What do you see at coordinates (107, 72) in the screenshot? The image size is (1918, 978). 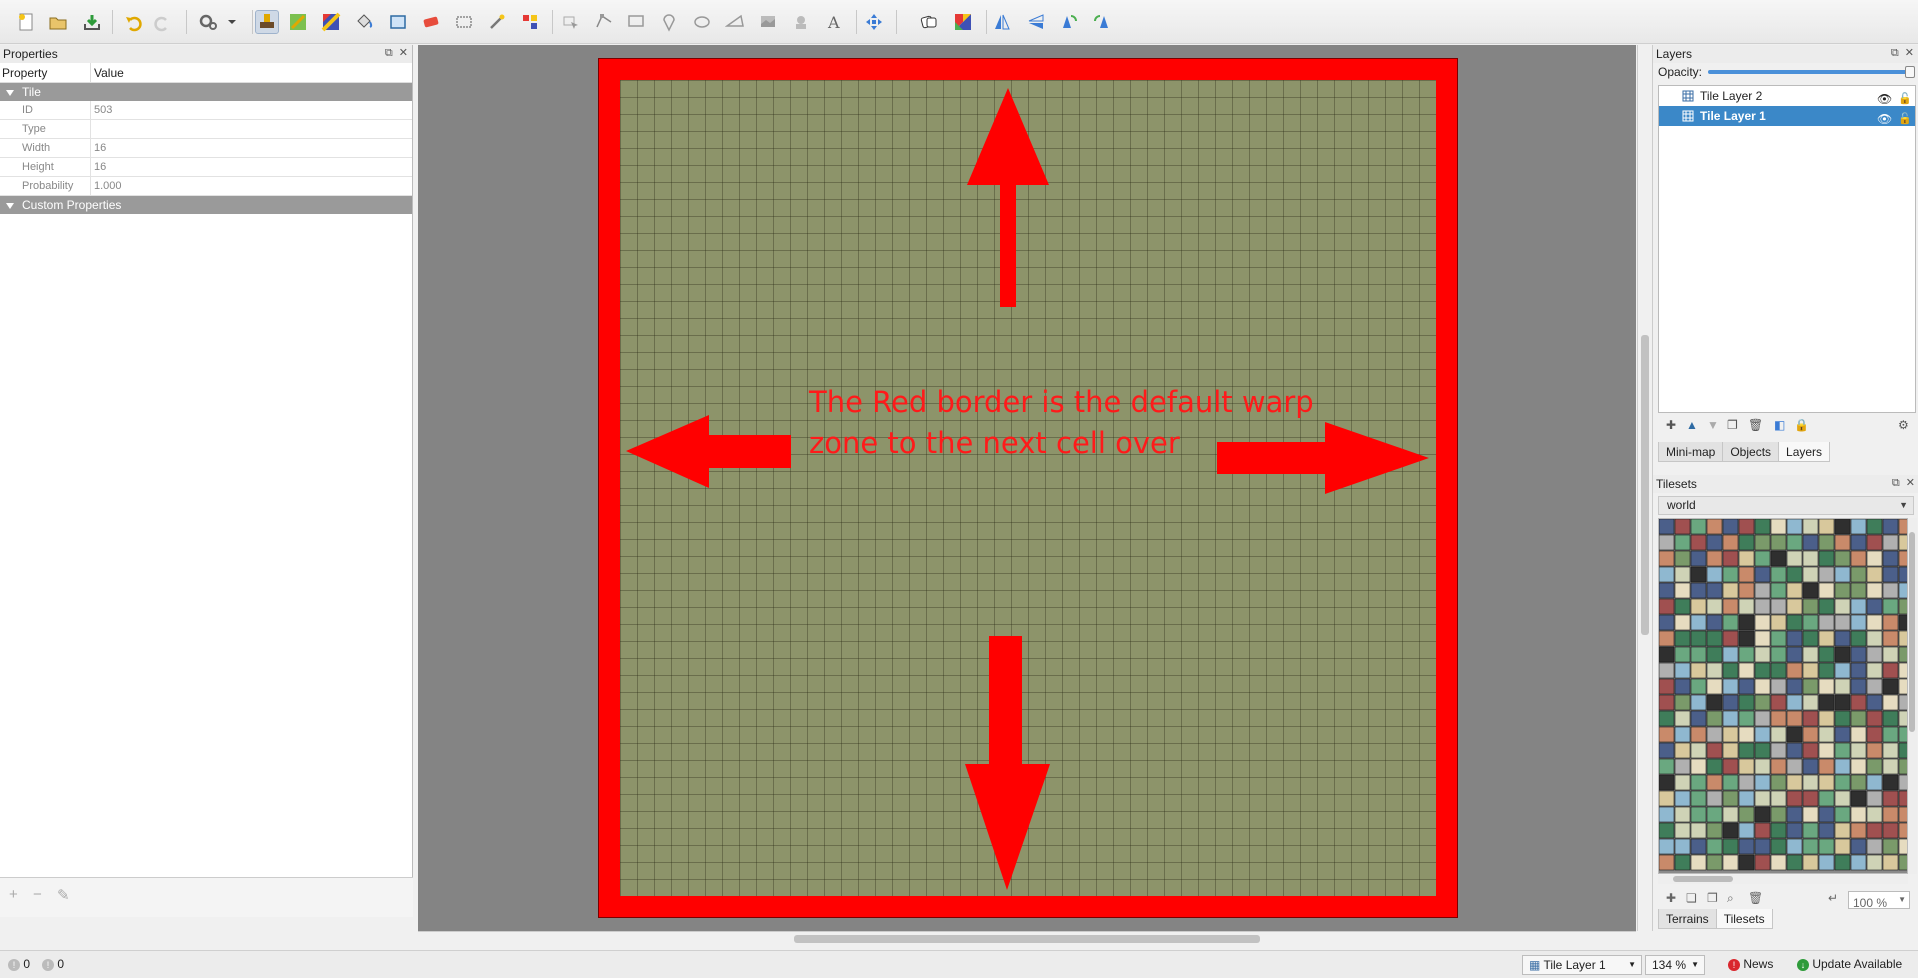 I see `column-value: Value` at bounding box center [107, 72].